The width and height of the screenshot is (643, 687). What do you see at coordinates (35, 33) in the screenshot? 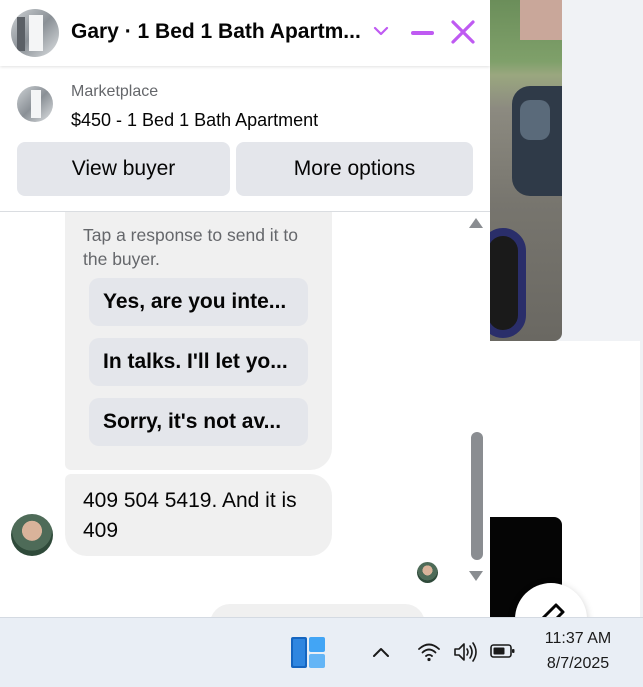
I see `chat-avatar` at bounding box center [35, 33].